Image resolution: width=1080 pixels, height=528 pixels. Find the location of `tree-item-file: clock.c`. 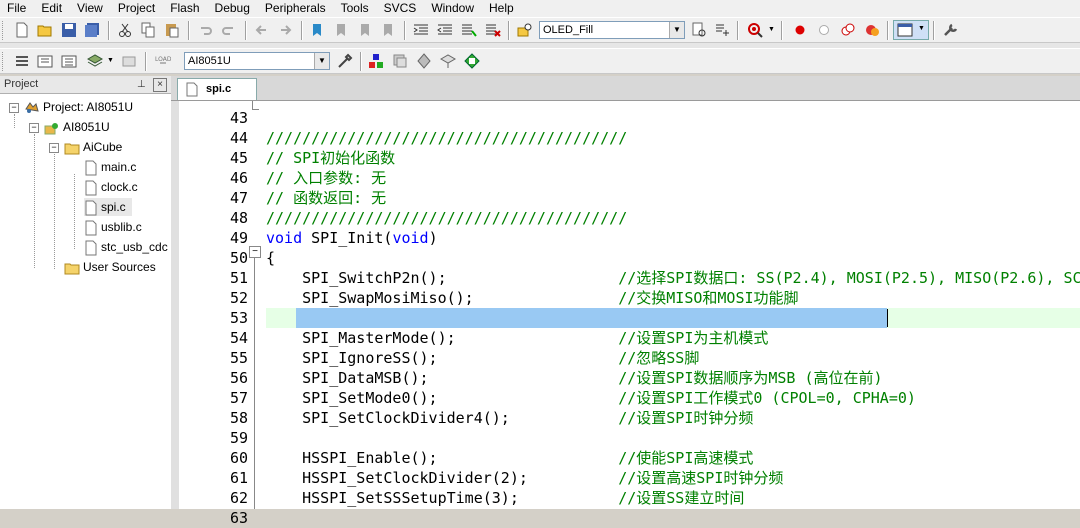

tree-item-file: clock.c is located at coordinates (111, 187).